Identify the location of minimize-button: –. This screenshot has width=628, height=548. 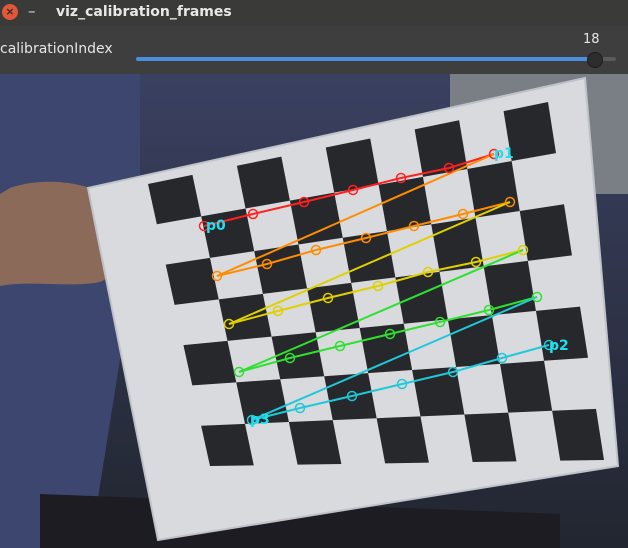
(32, 11).